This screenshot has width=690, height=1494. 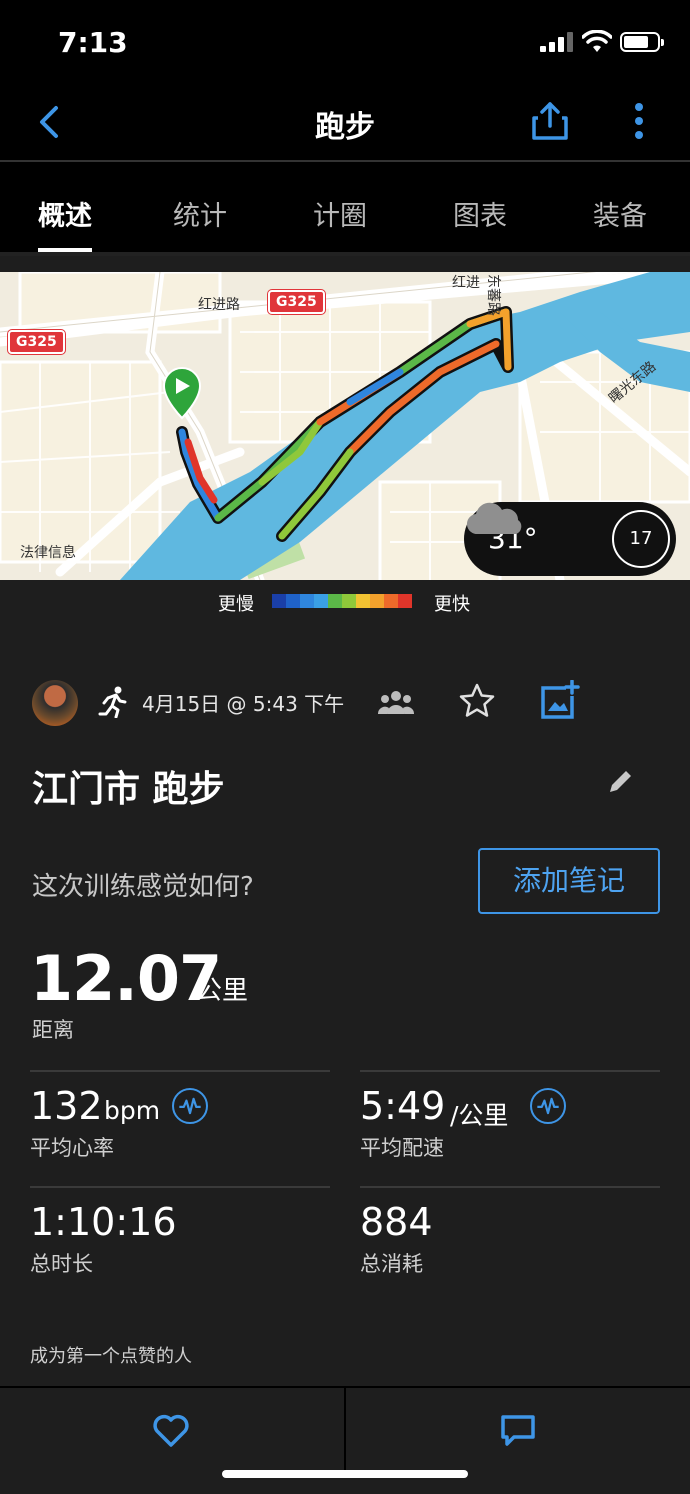 What do you see at coordinates (128, 789) in the screenshot?
I see `activity-title: 江门市 跑步` at bounding box center [128, 789].